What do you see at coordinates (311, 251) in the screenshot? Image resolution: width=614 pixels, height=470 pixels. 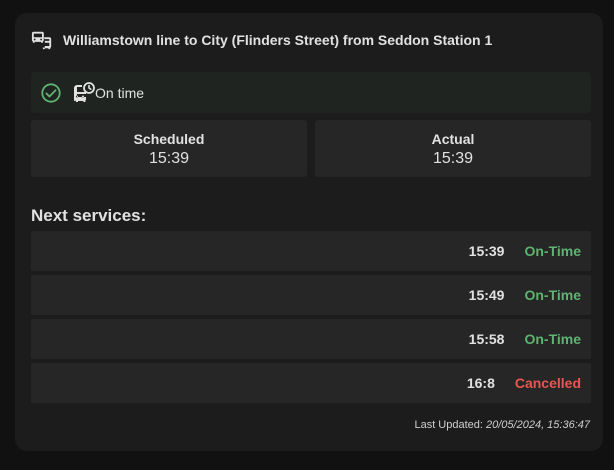 I see `service-row: 15:39 On-Time` at bounding box center [311, 251].